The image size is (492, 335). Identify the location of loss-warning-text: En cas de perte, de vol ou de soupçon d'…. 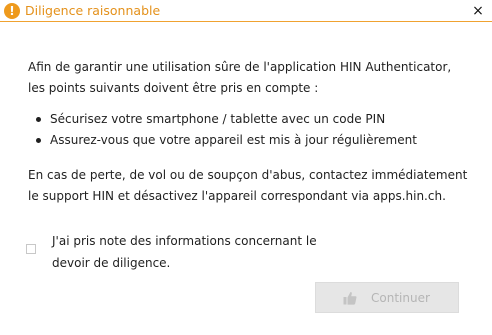
(248, 185).